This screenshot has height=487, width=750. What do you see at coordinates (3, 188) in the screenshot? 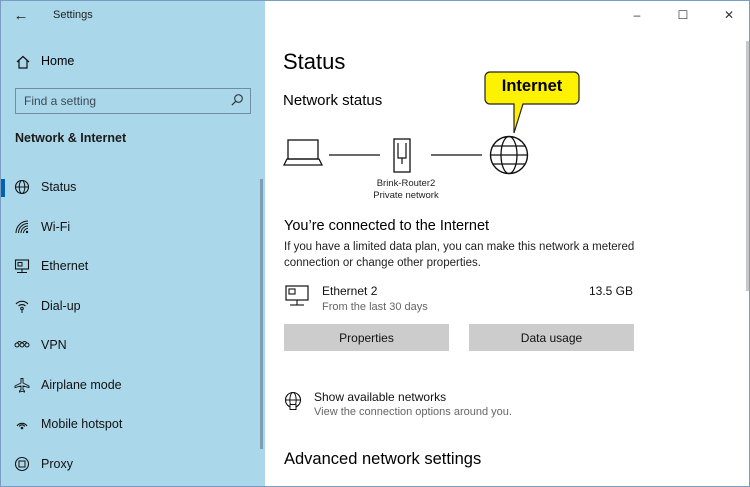
I see `selection-indicator` at bounding box center [3, 188].